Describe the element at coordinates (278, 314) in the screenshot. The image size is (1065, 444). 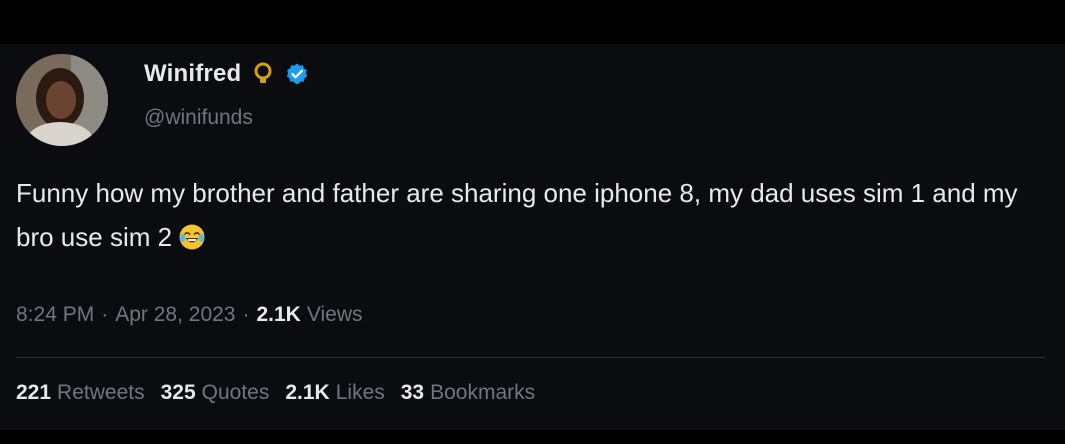
I see `views-count: 2.1K` at that location.